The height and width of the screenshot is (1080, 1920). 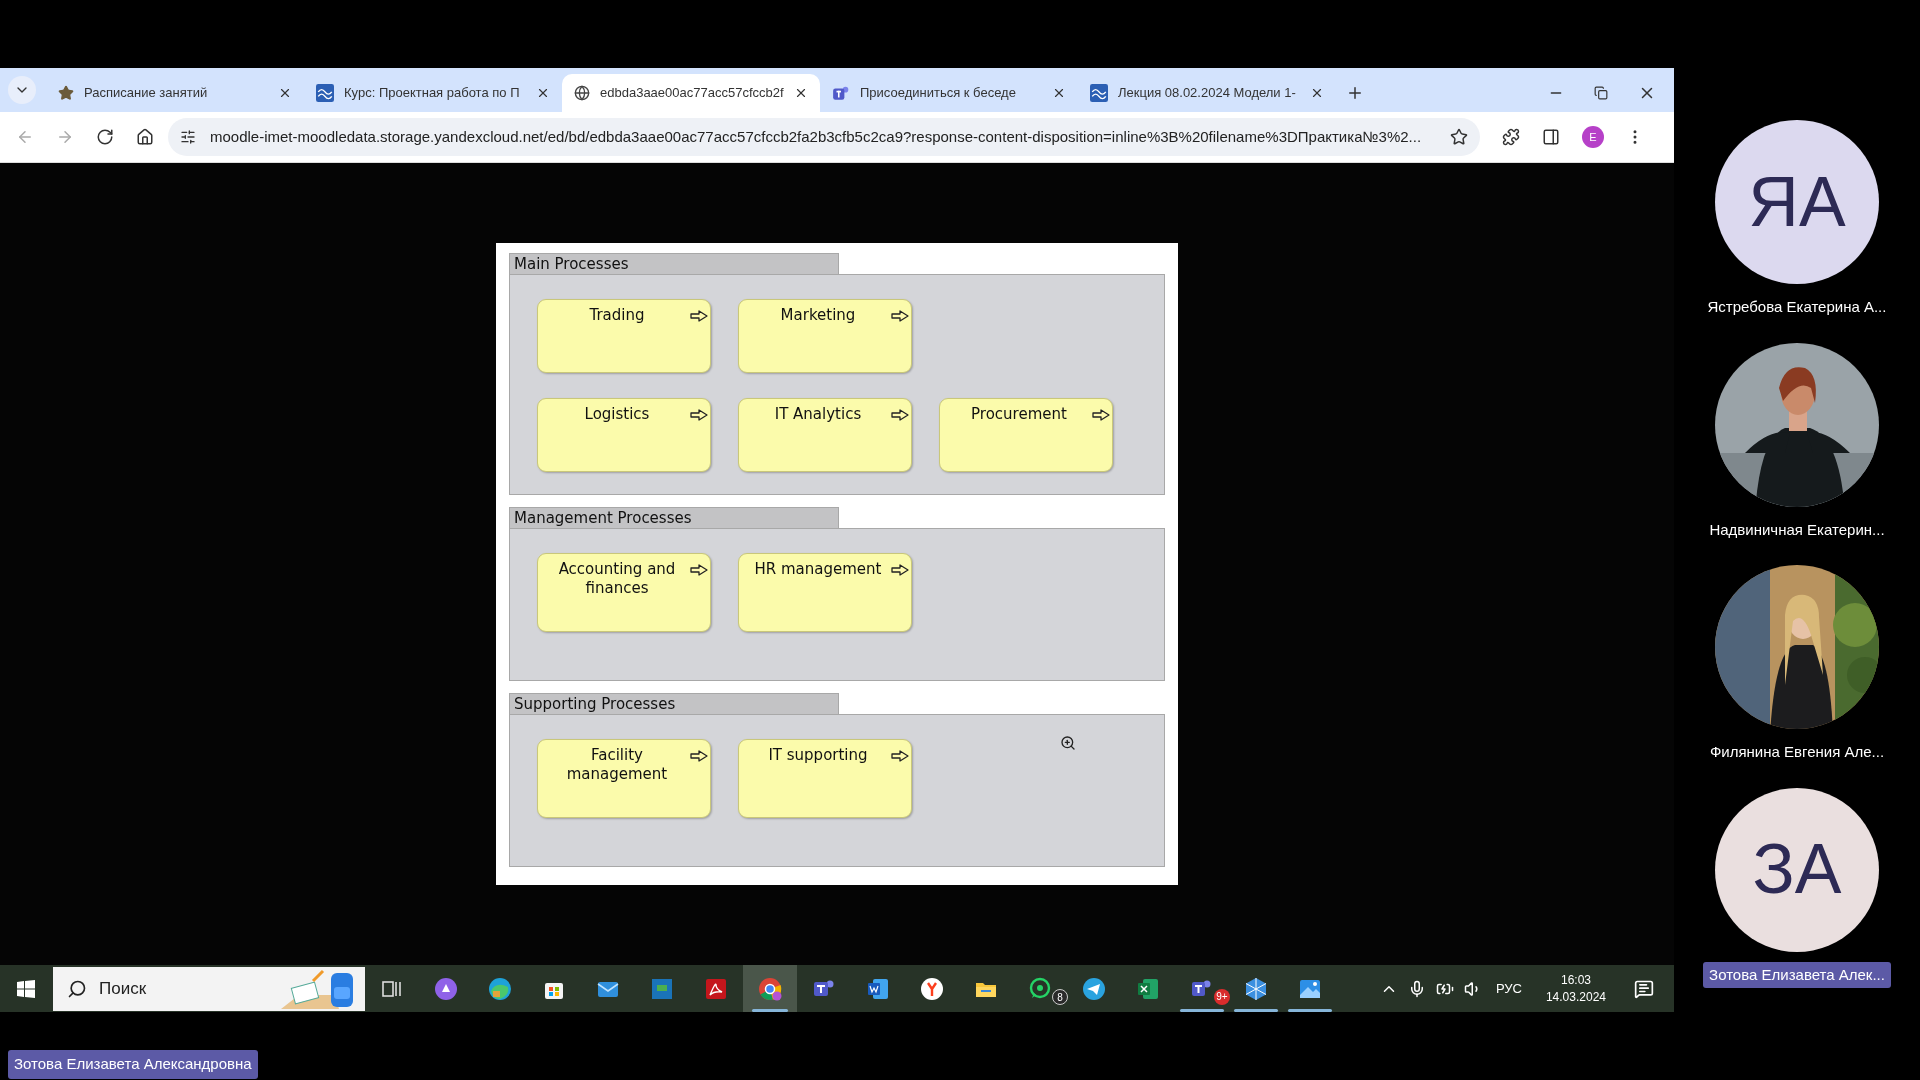 I want to click on bookmark-icon, so click(x=1459, y=137).